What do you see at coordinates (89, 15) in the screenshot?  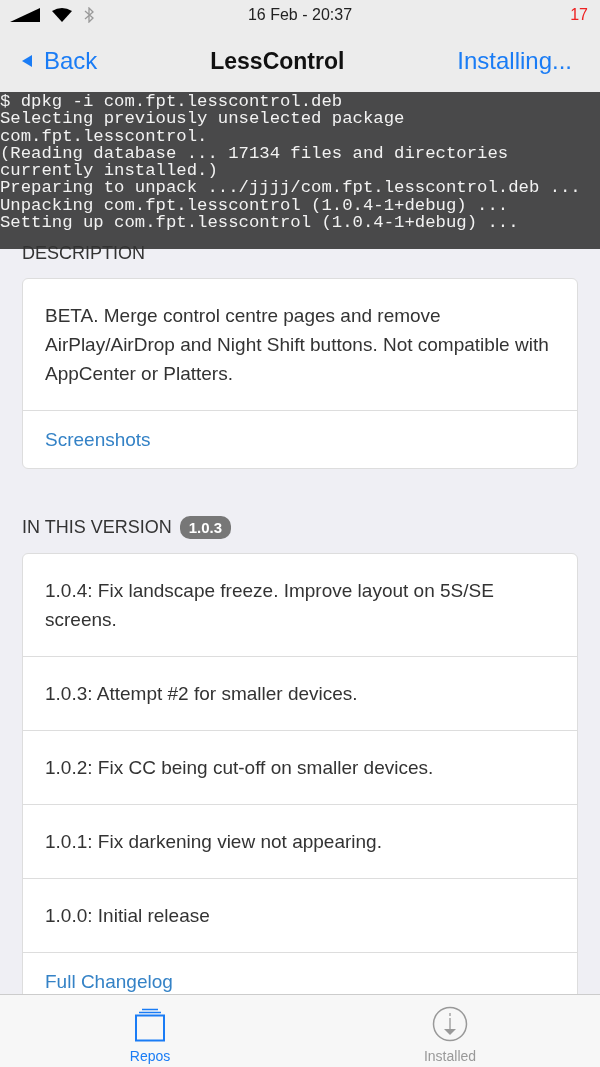 I see `bluetooth-icon` at bounding box center [89, 15].